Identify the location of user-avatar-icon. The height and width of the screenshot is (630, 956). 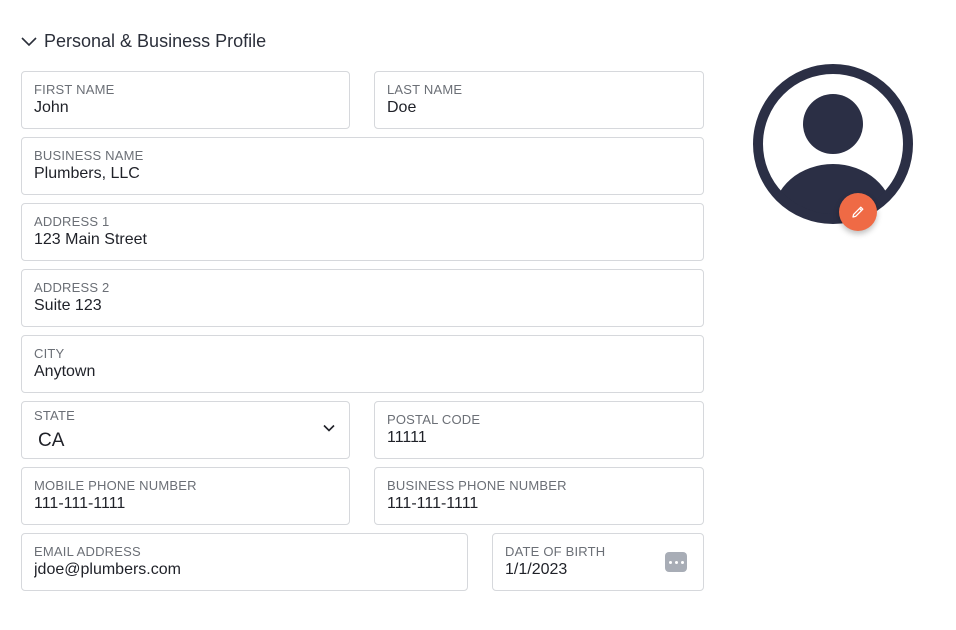
(833, 144).